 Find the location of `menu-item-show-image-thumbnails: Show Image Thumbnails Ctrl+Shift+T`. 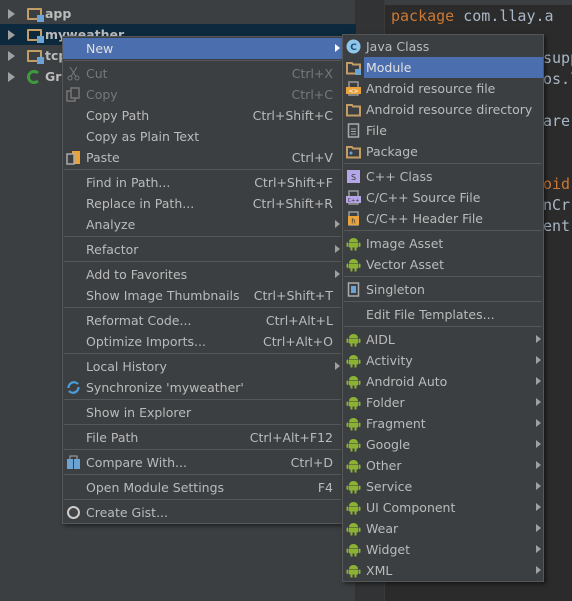

menu-item-show-image-thumbnails: Show Image Thumbnails Ctrl+Shift+T is located at coordinates (202, 295).